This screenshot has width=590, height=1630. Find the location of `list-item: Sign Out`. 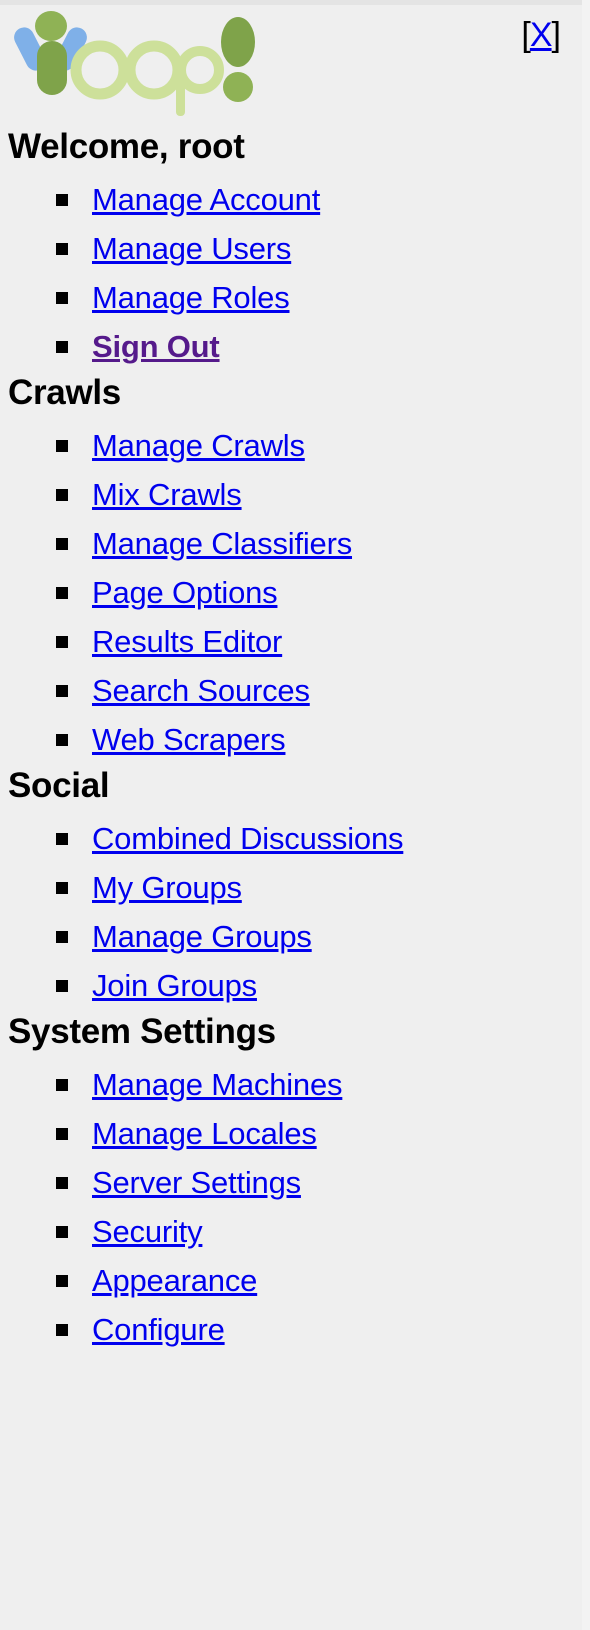

list-item: Sign Out is located at coordinates (295, 346).